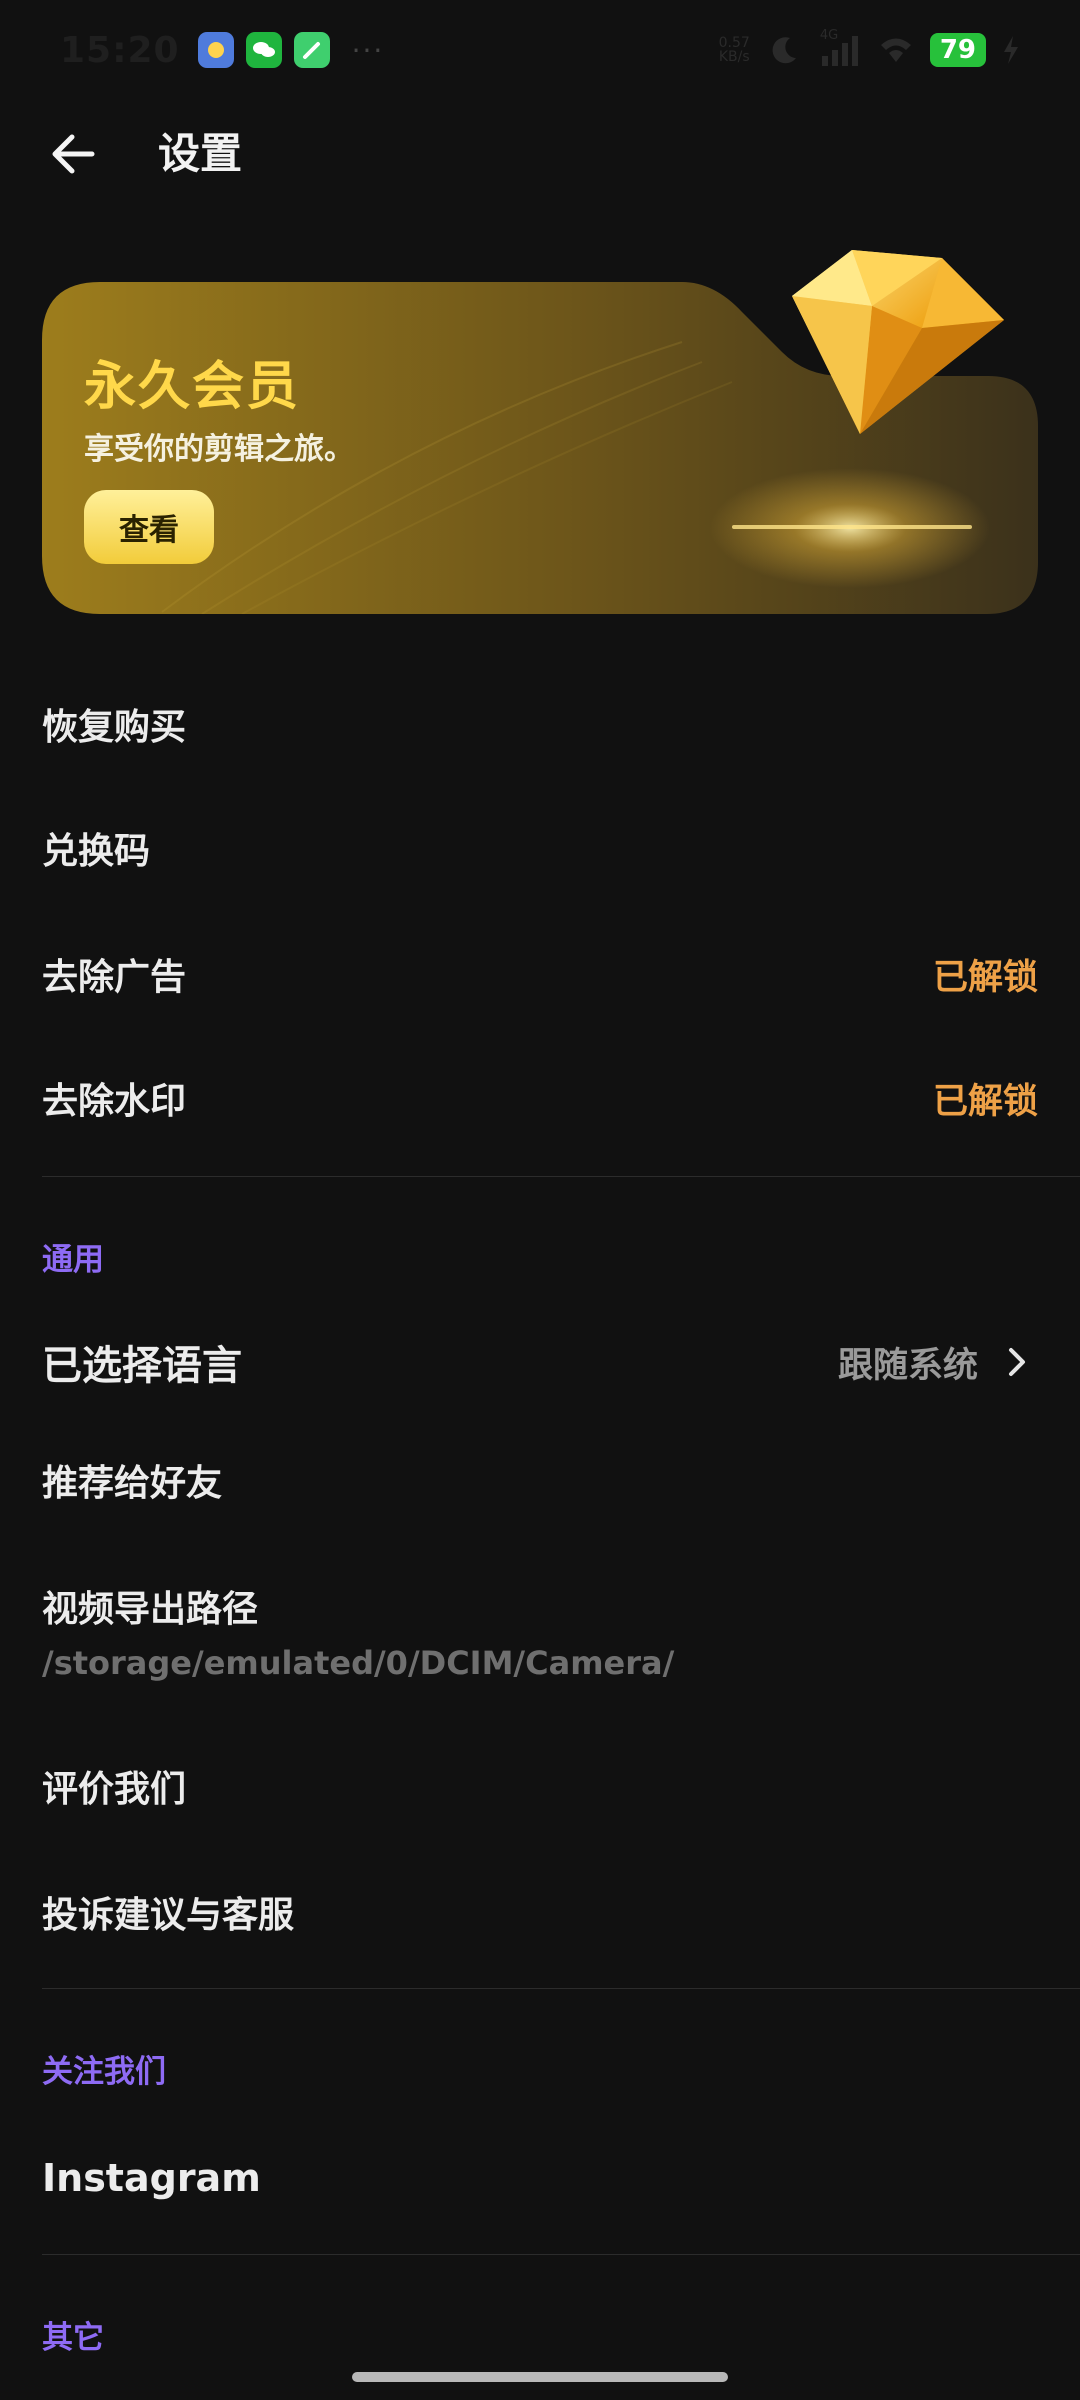  I want to click on system-icons: 0.57 KB/s 4G 79, so click(869, 48).